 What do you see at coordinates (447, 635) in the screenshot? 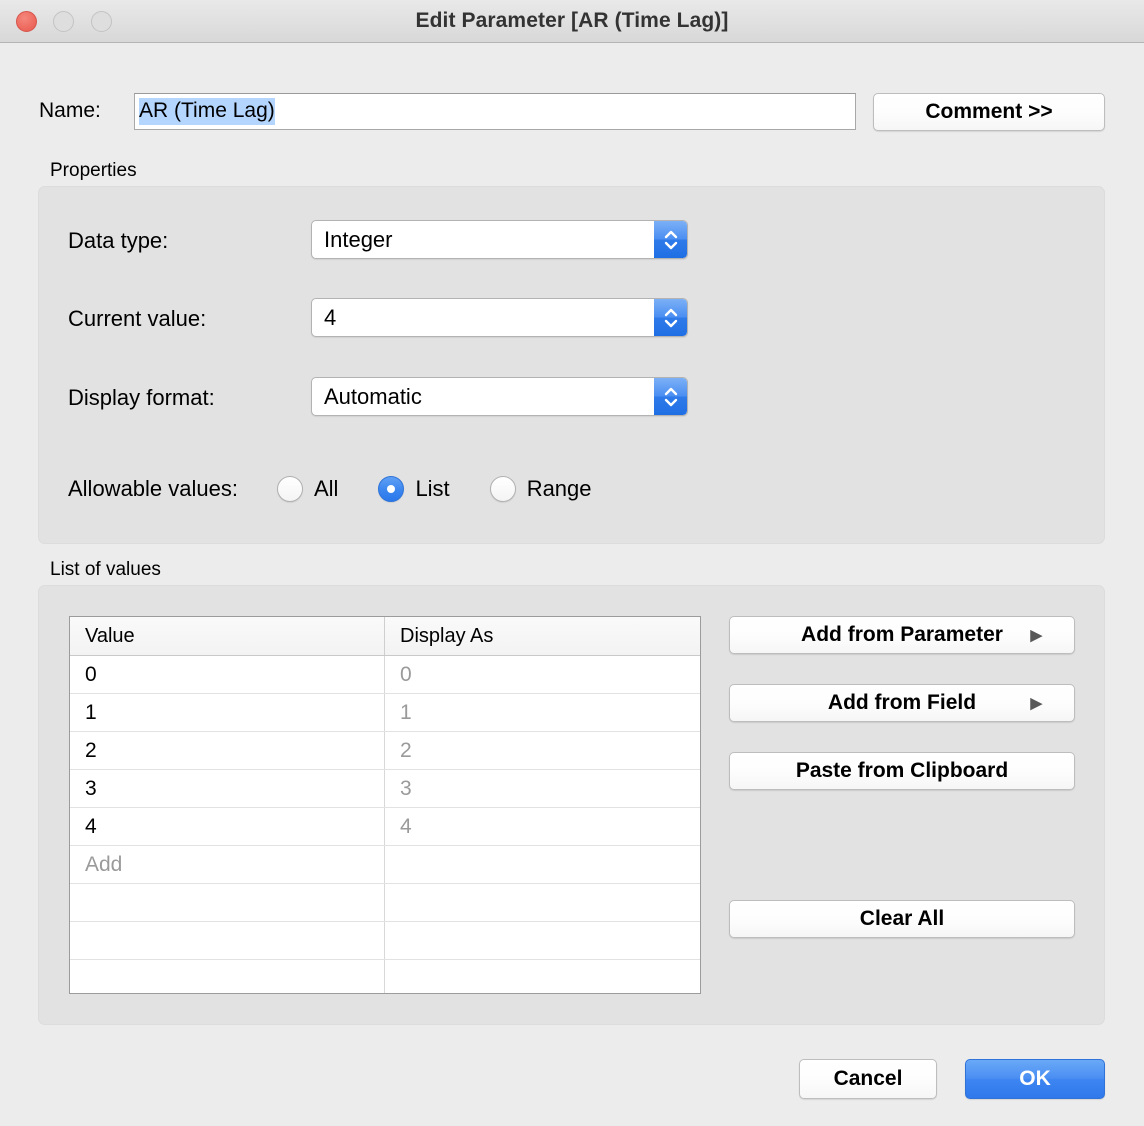
I see `column-header-display-as: Display As` at bounding box center [447, 635].